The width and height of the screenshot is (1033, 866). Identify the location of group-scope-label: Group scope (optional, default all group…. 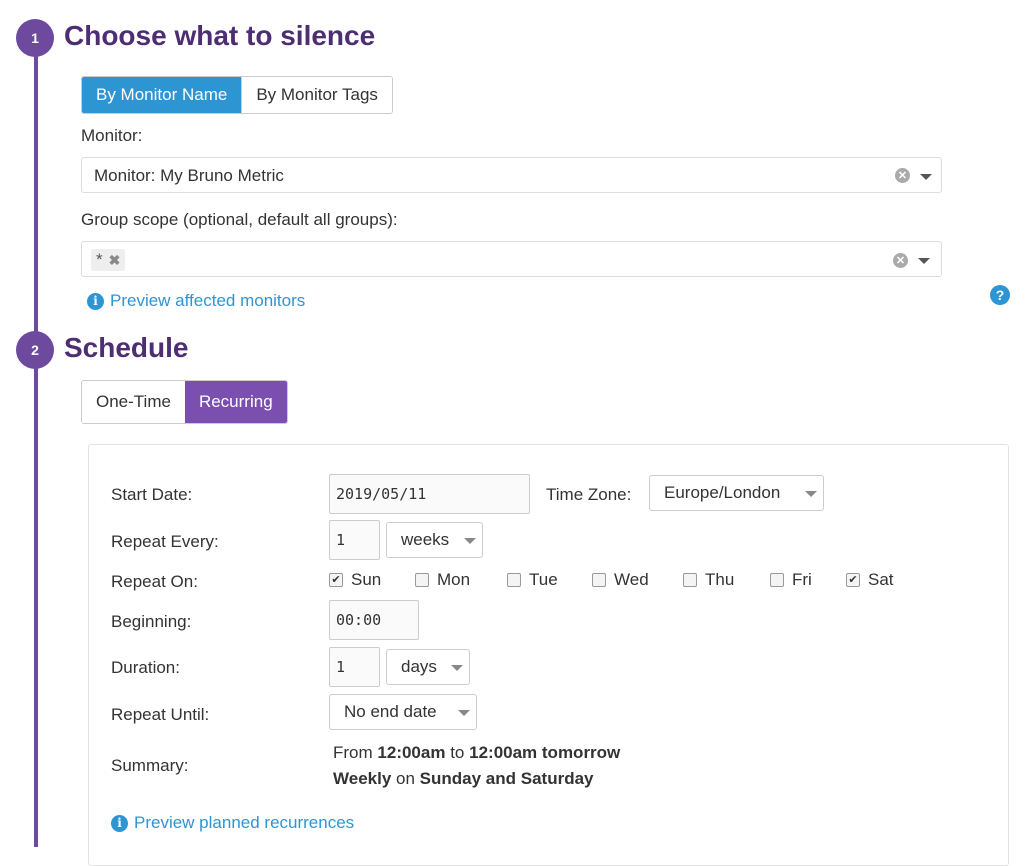
(239, 219).